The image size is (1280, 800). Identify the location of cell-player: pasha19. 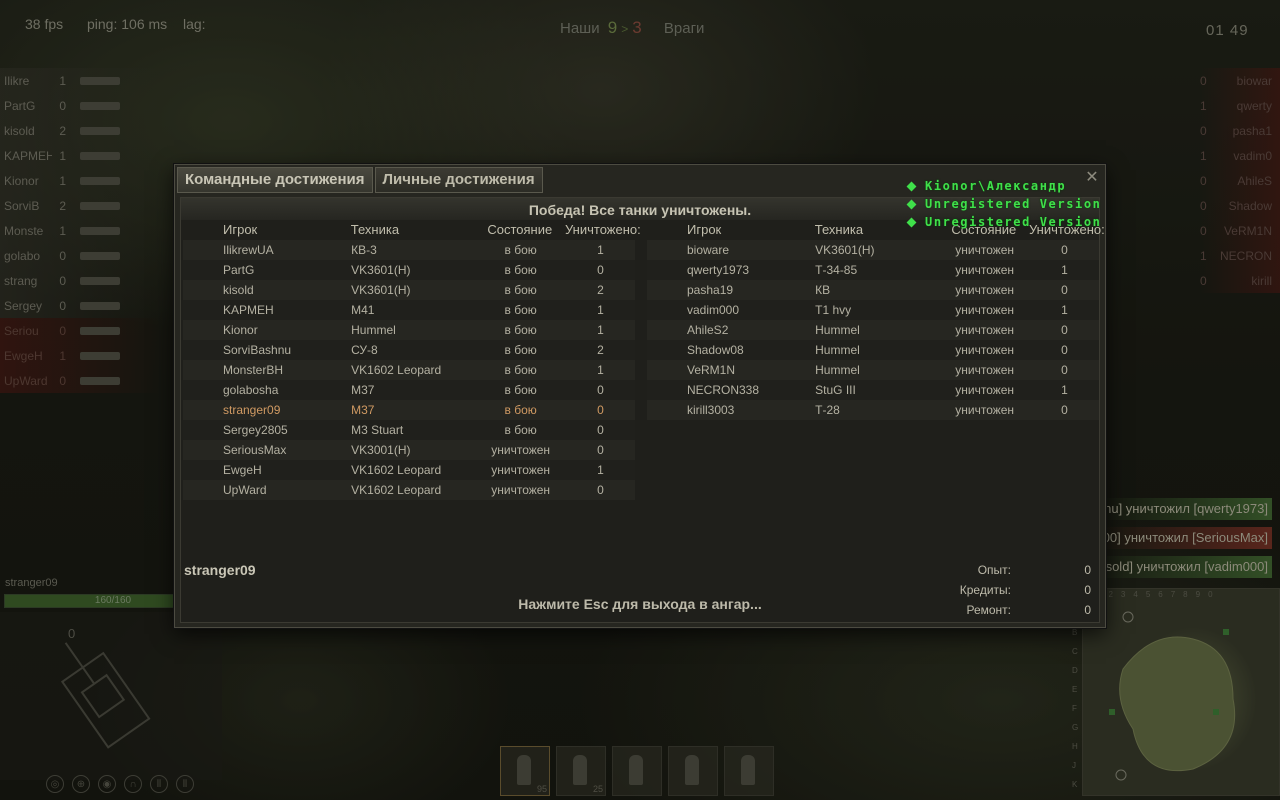
(710, 290).